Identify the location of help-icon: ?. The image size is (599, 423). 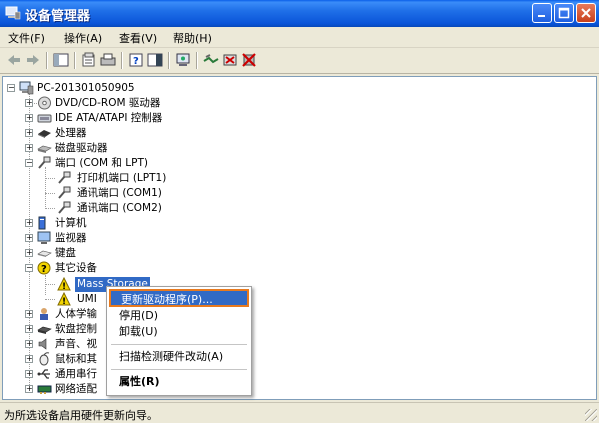
(136, 60).